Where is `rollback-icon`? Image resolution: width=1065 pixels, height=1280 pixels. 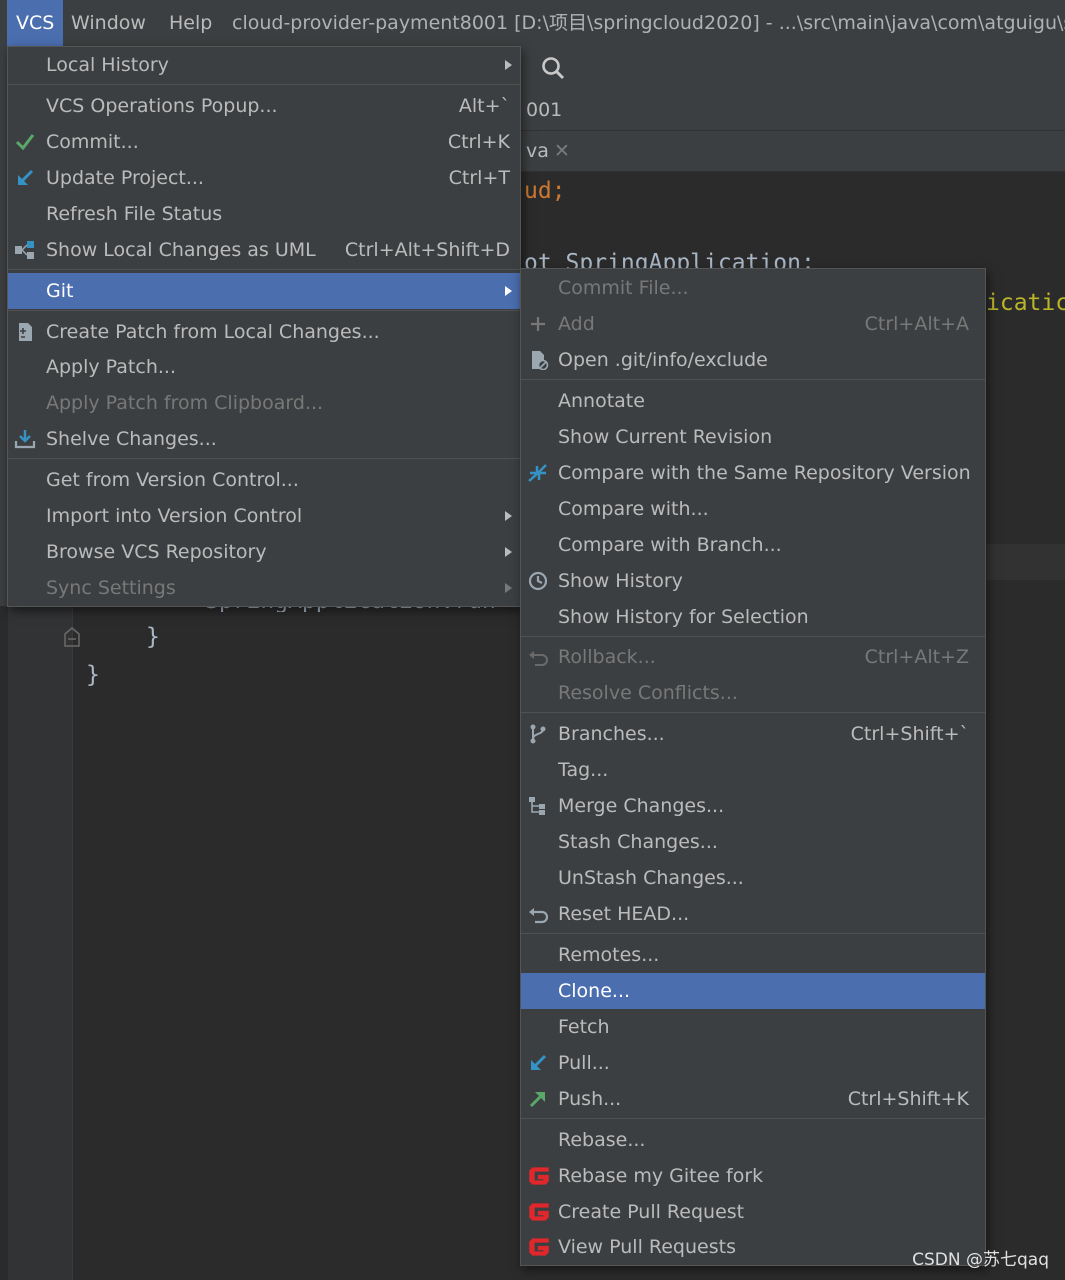
rollback-icon is located at coordinates (538, 658).